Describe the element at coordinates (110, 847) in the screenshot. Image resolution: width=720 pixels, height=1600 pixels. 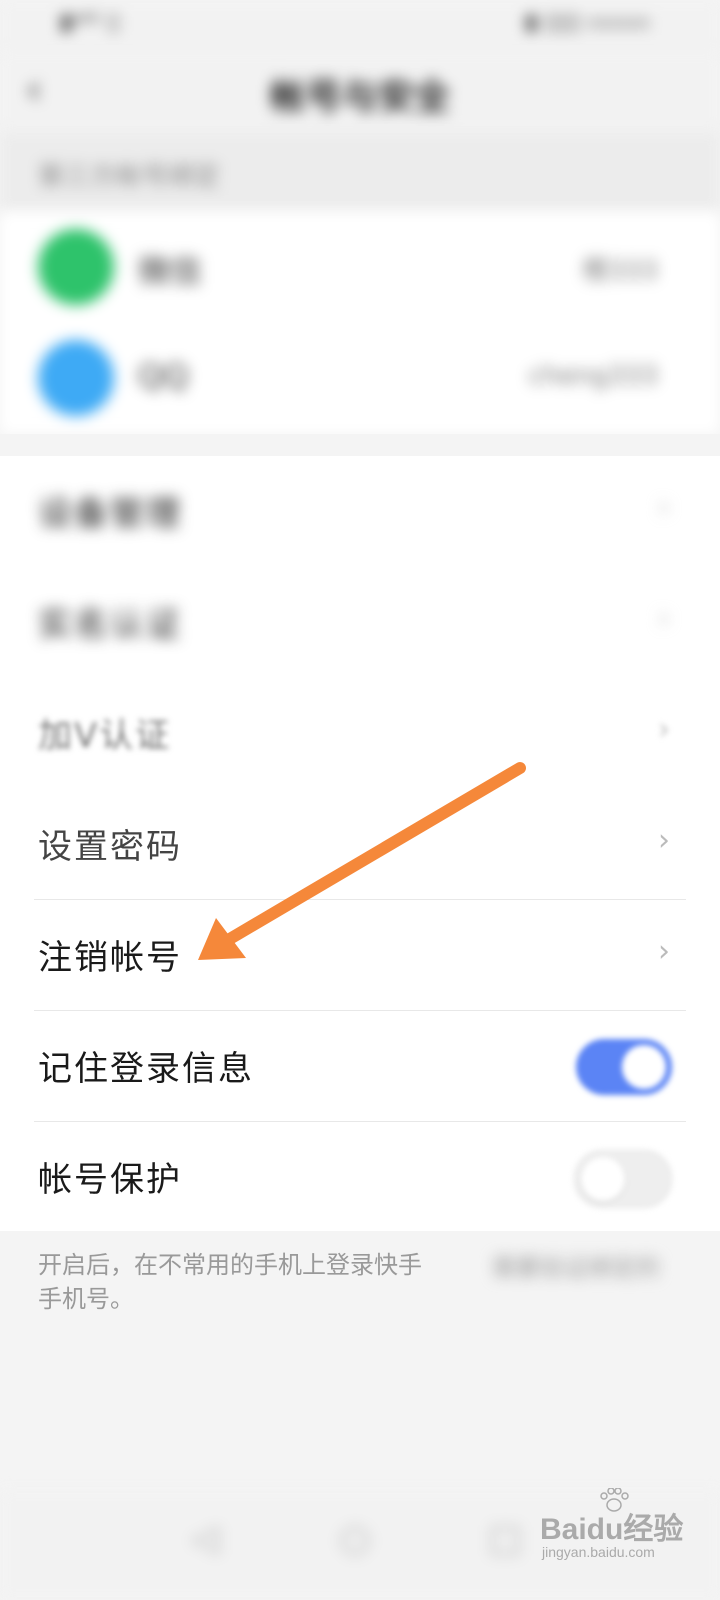
I see `list-item-label: 设置密码` at that location.